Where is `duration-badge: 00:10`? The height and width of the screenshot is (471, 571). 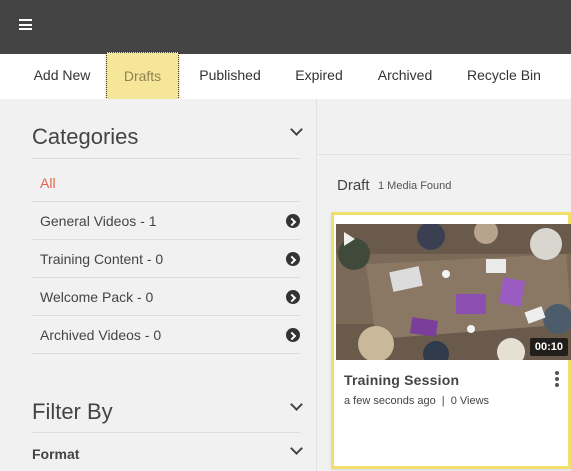
duration-badge: 00:10 is located at coordinates (548, 347).